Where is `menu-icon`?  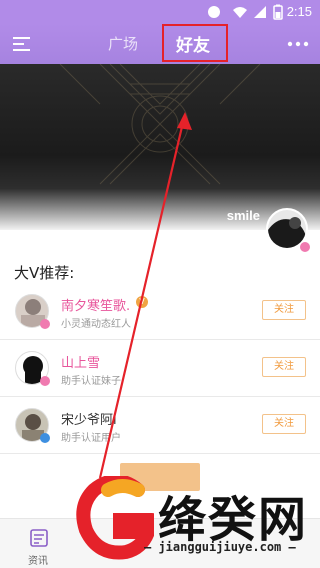
menu-icon is located at coordinates (22, 44).